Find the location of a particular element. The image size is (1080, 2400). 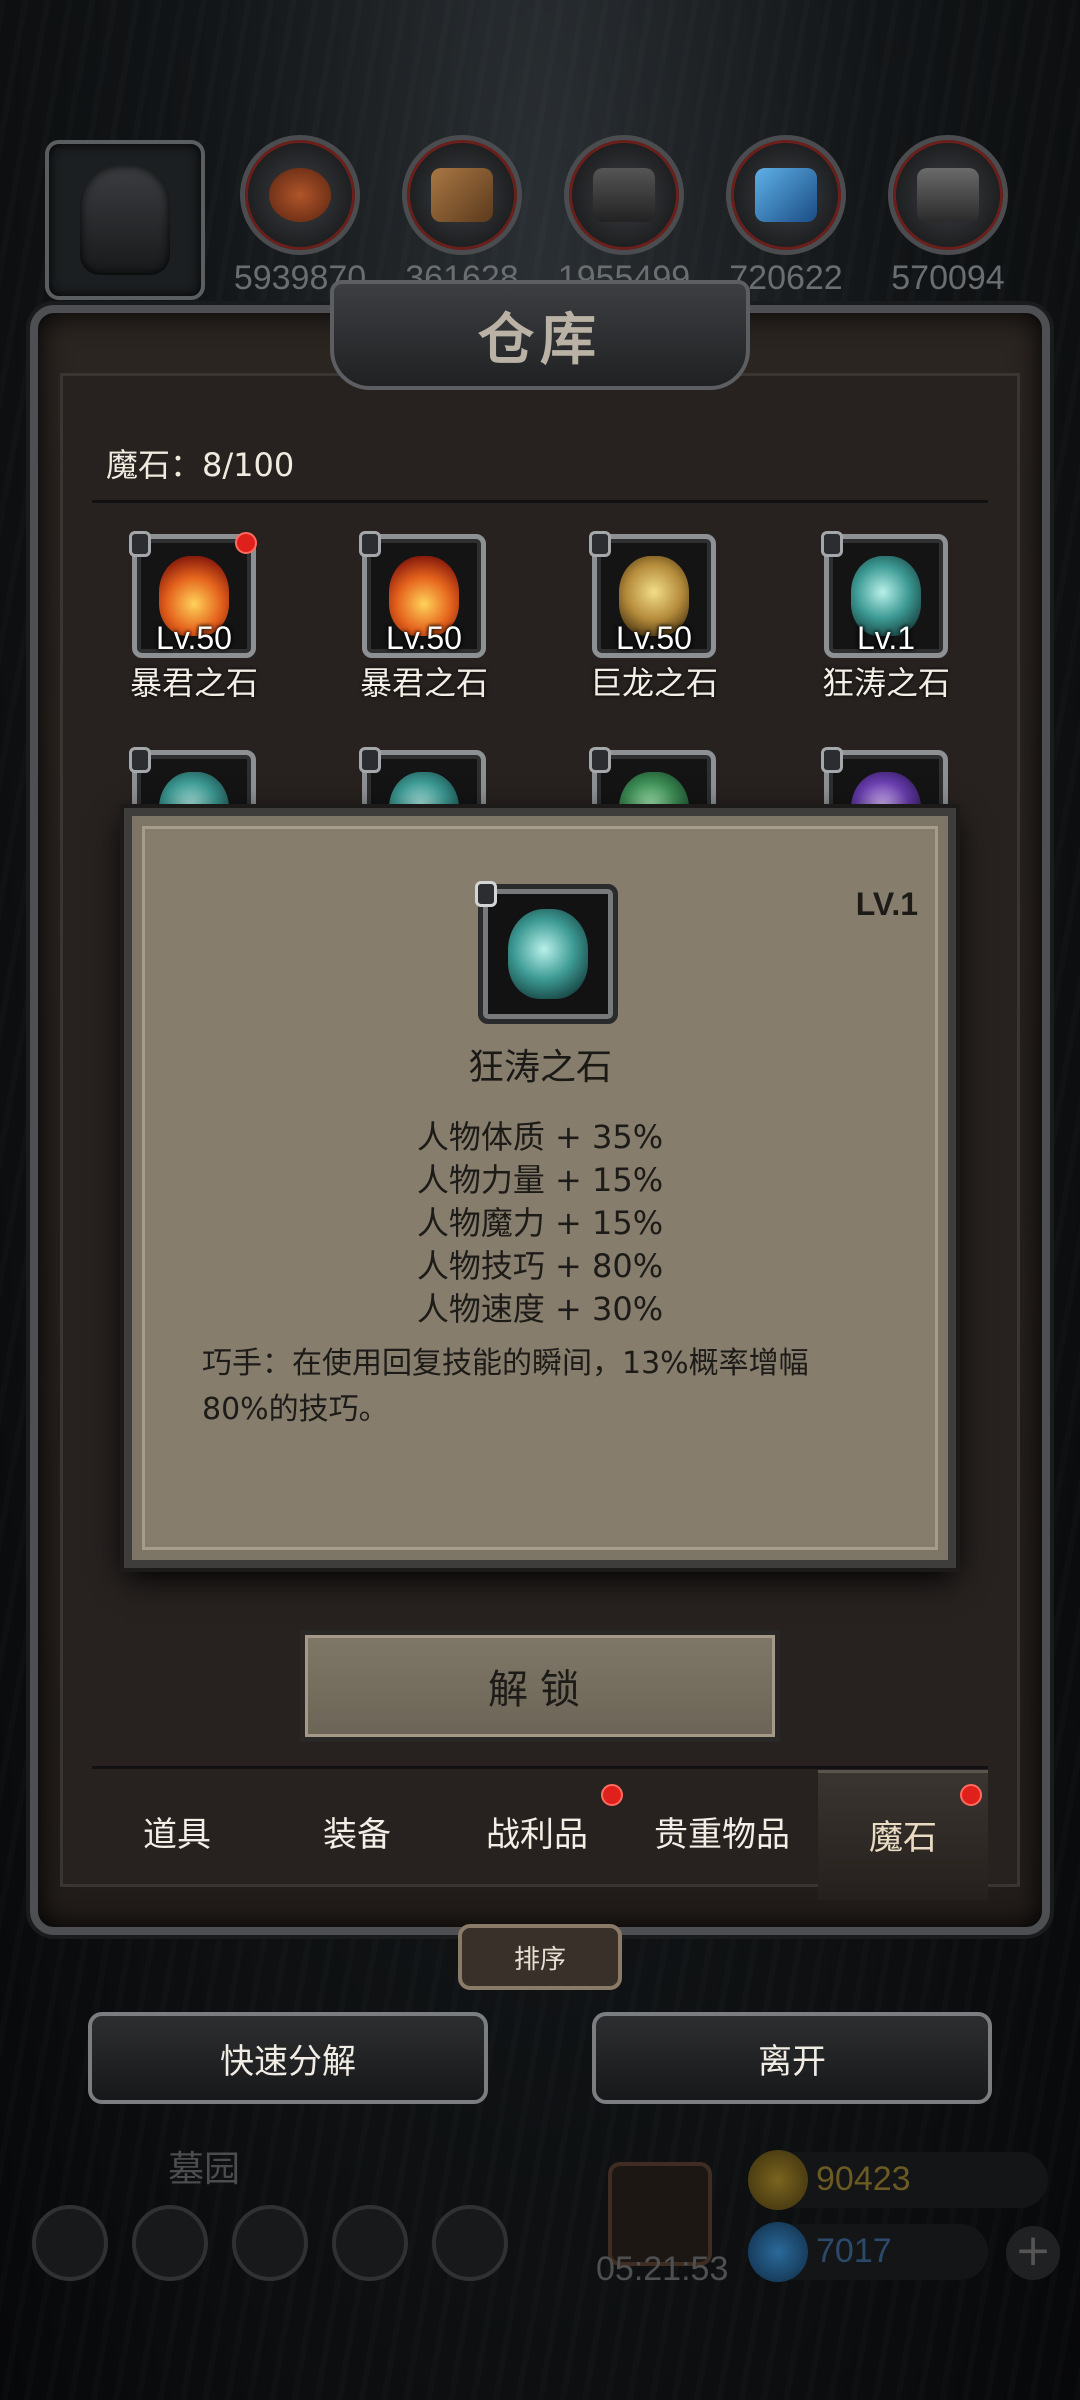

unlock-label: 解锁 is located at coordinates (540, 1690).